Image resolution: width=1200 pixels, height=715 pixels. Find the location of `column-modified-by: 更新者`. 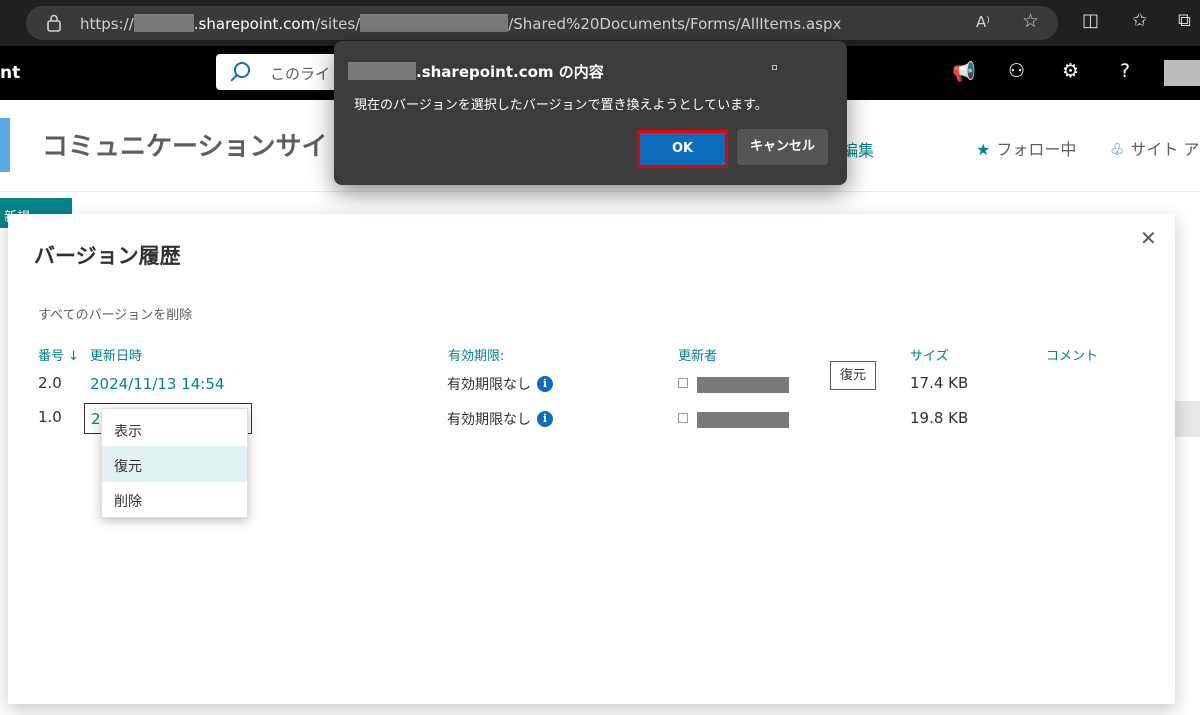

column-modified-by: 更新者 is located at coordinates (697, 354).